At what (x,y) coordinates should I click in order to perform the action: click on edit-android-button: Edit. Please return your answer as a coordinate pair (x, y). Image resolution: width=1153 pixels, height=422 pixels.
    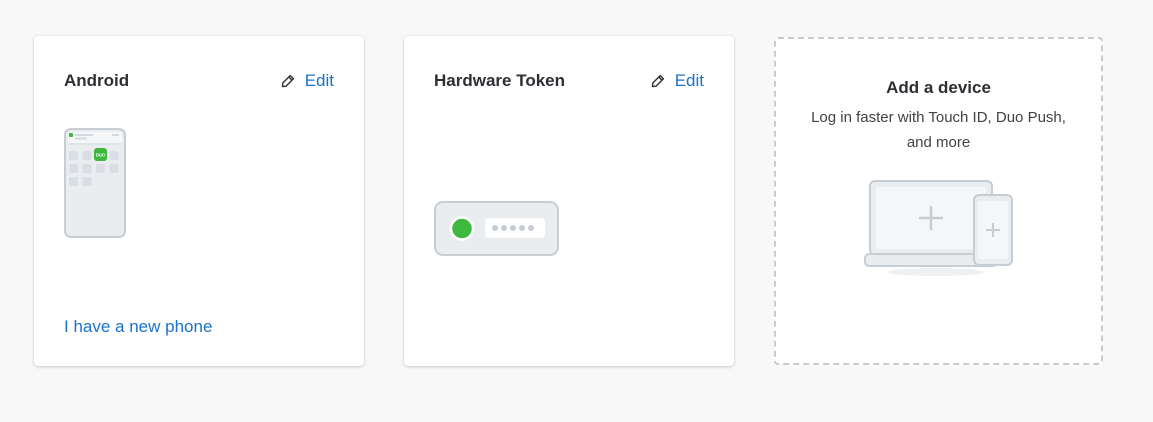
    Looking at the image, I should click on (307, 81).